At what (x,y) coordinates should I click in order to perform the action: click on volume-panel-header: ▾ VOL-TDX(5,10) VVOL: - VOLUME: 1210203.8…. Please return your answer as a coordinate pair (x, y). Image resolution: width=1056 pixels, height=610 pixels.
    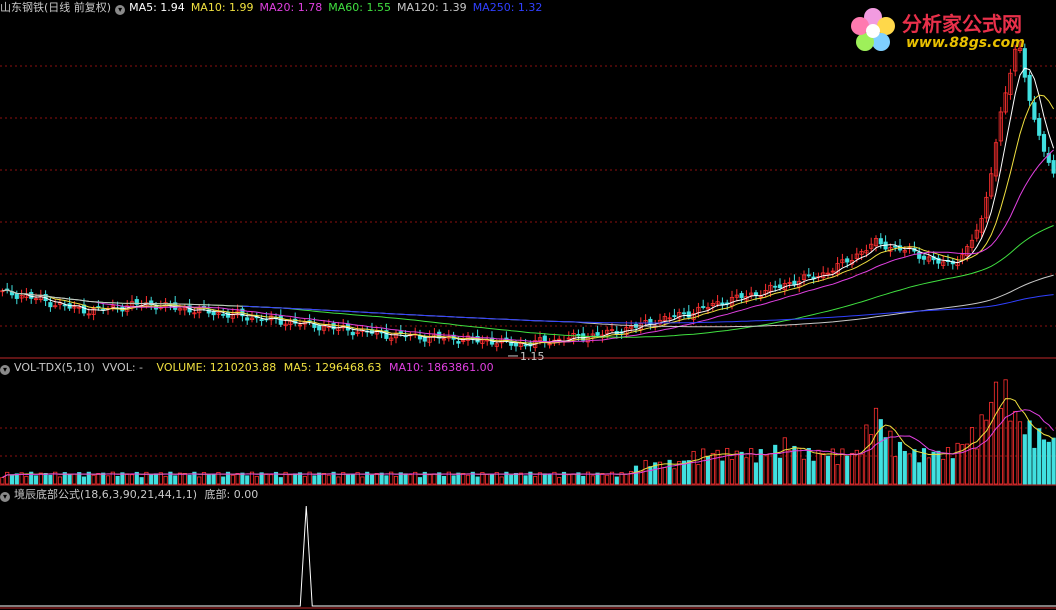
    Looking at the image, I should click on (249, 368).